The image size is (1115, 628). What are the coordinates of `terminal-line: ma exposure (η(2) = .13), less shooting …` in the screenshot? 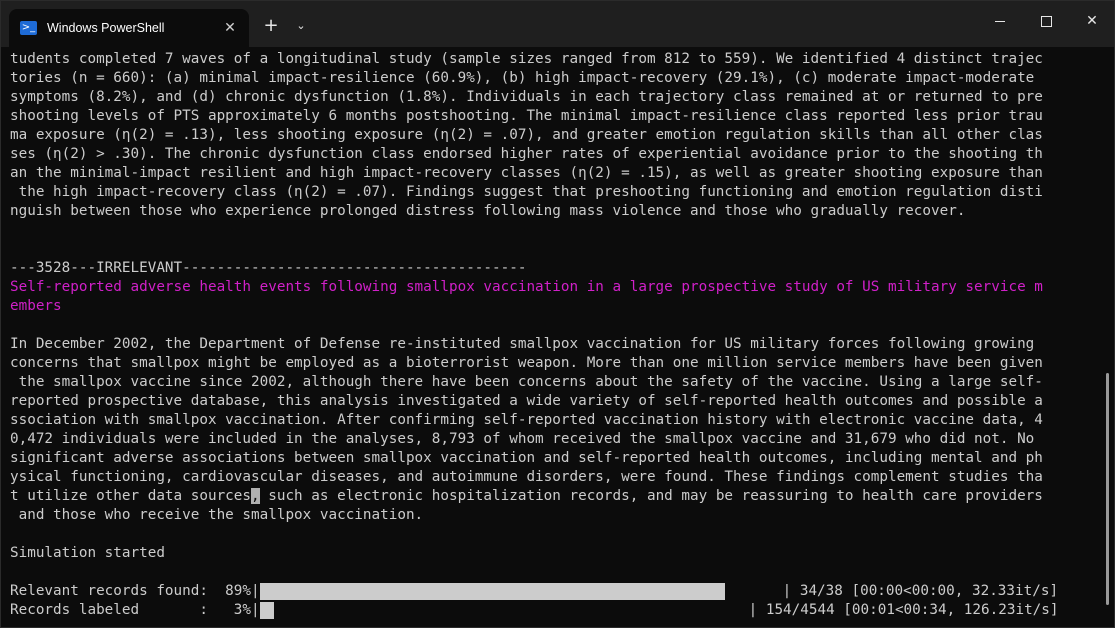 It's located at (526, 135).